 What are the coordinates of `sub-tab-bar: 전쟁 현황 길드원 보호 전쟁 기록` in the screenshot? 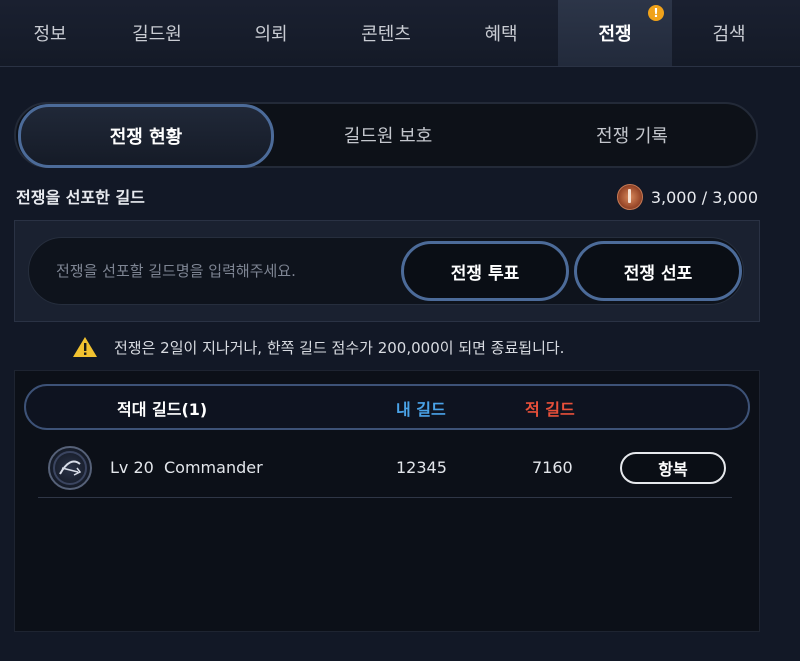 It's located at (386, 135).